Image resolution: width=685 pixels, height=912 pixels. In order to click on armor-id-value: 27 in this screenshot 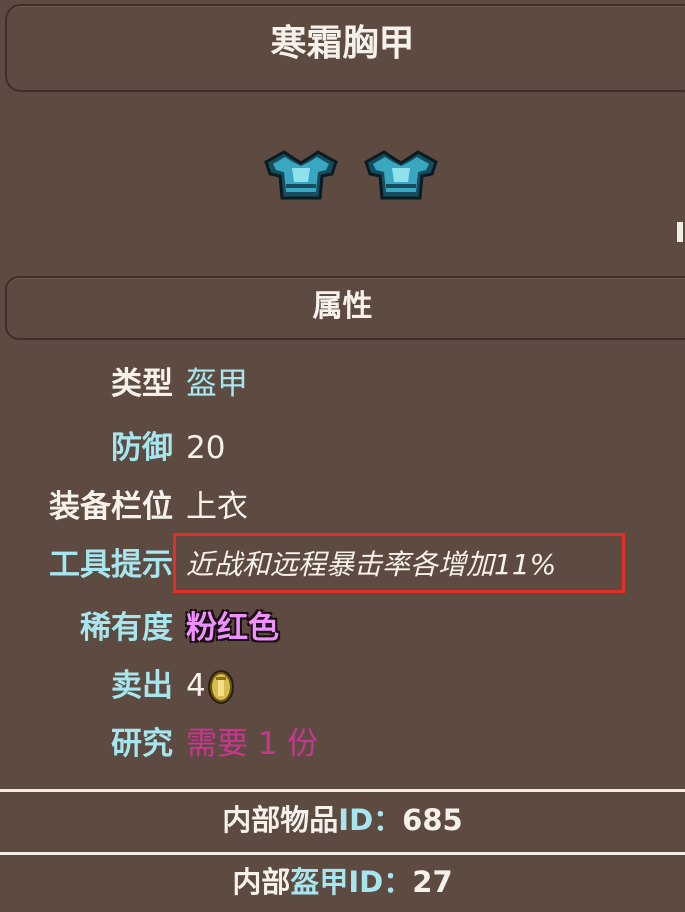, I will do `click(432, 882)`.